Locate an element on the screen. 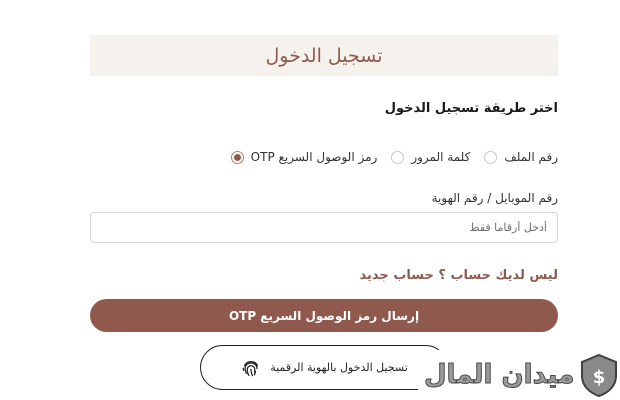  page-header: تسجيل الدخول is located at coordinates (324, 55).